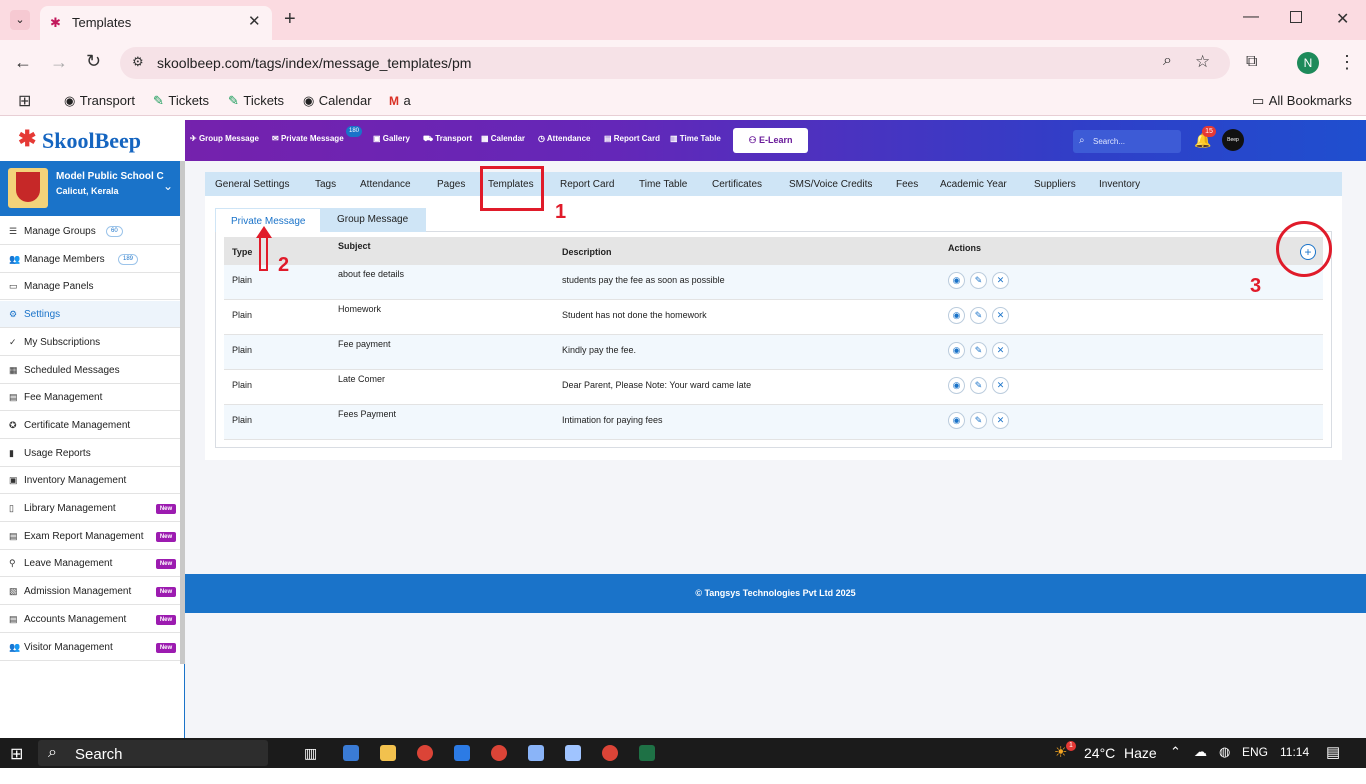 The height and width of the screenshot is (784, 1366). I want to click on chevron-down-icon: ⌄, so click(168, 186).